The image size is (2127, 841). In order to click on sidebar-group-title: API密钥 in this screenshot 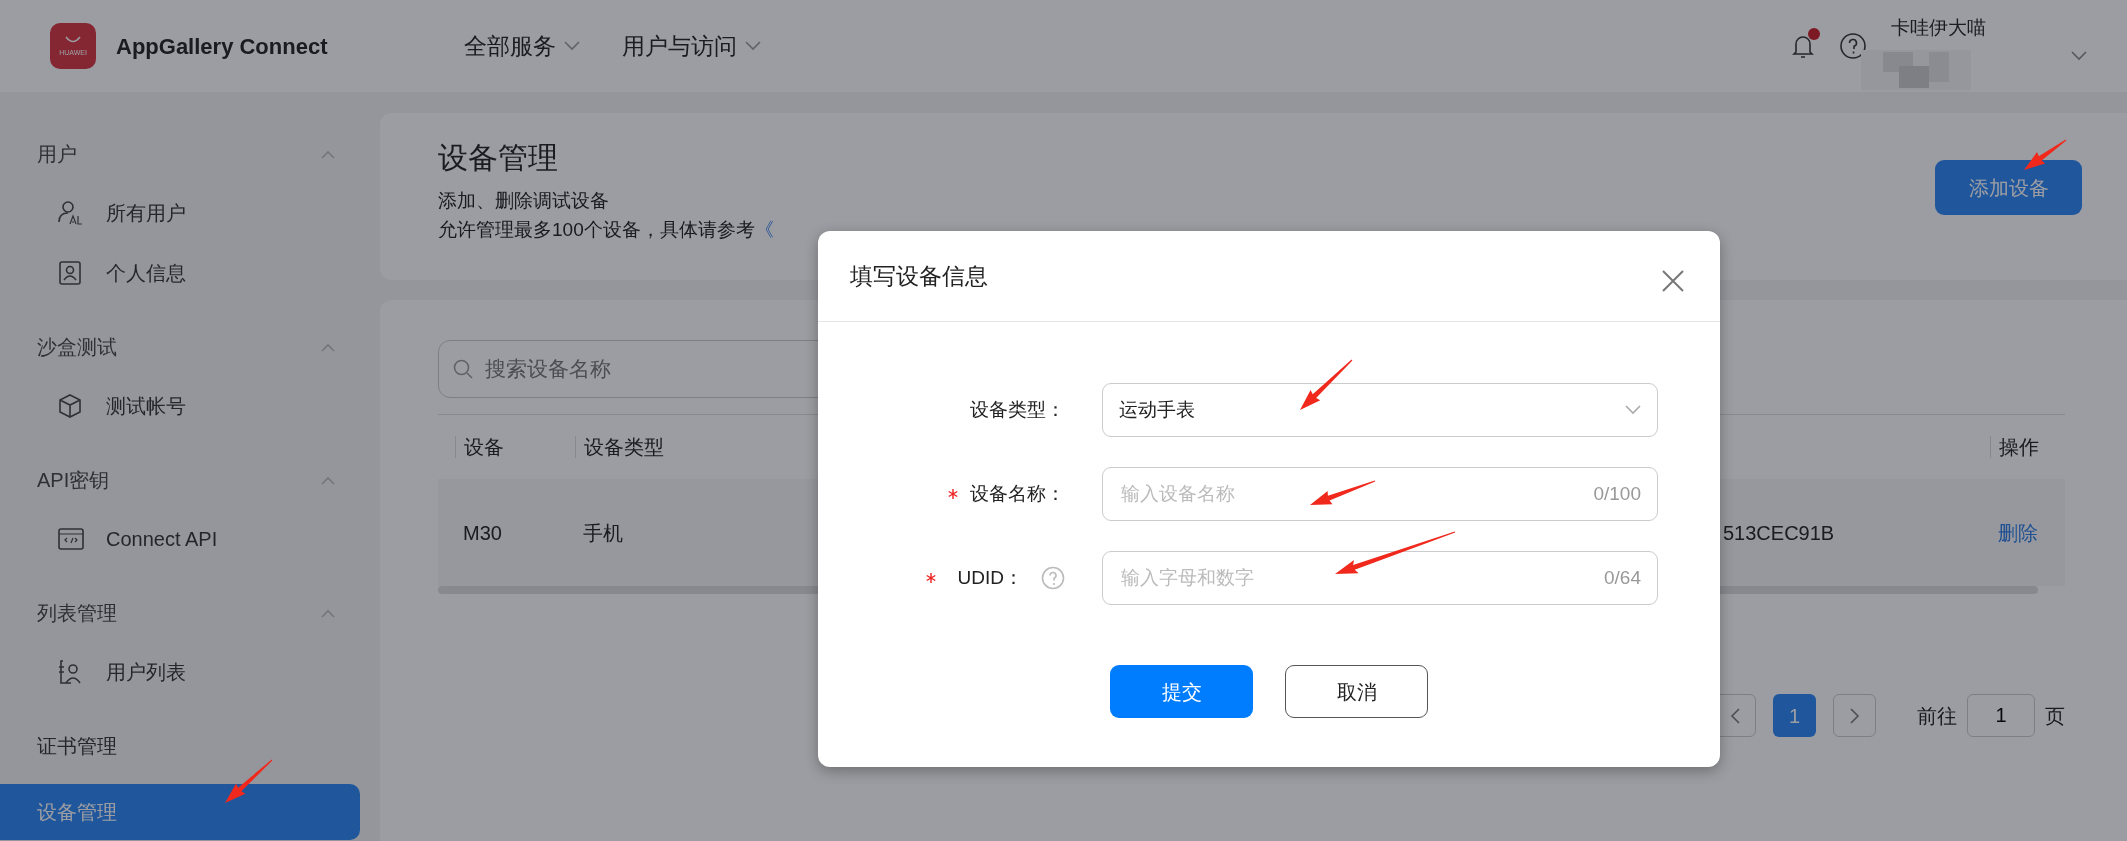, I will do `click(73, 480)`.